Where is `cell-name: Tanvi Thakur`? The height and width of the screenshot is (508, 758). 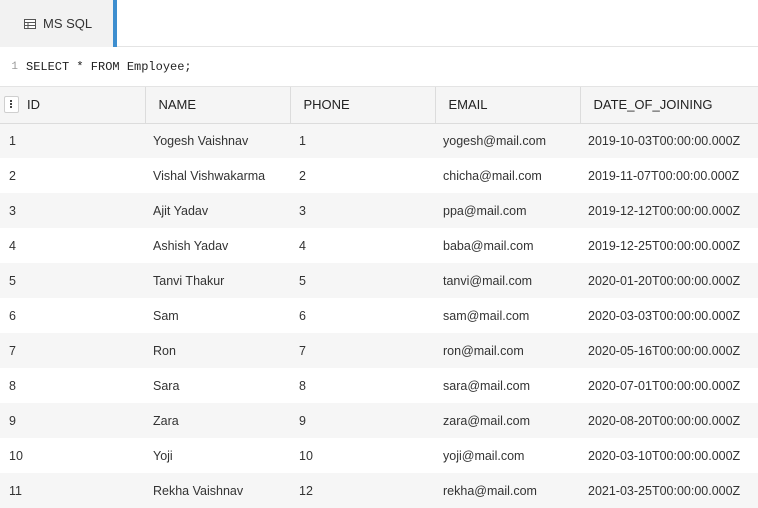
cell-name: Tanvi Thakur is located at coordinates (189, 280).